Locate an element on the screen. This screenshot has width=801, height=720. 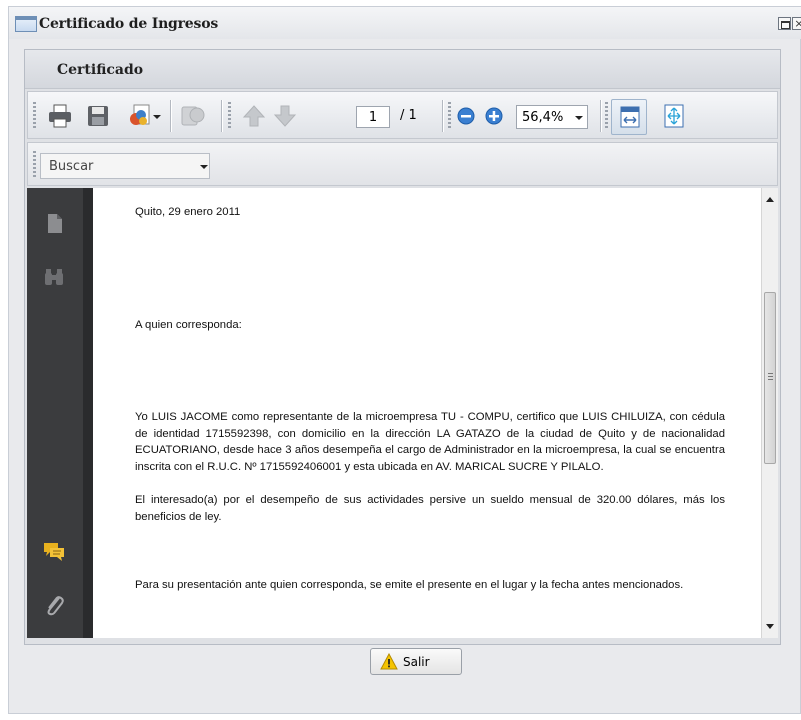
maximize-button is located at coordinates (784, 23).